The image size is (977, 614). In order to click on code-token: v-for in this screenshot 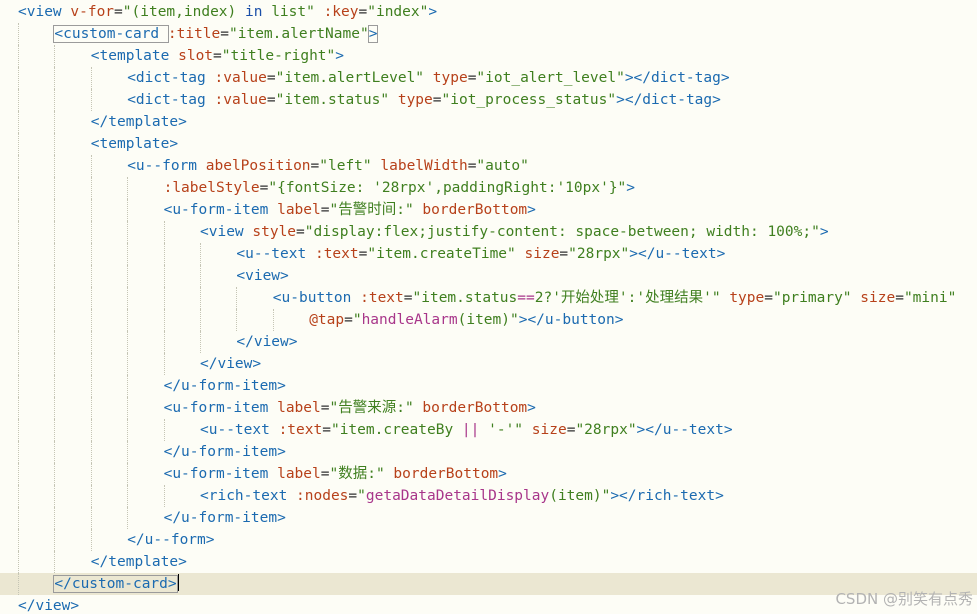, I will do `click(92, 12)`.